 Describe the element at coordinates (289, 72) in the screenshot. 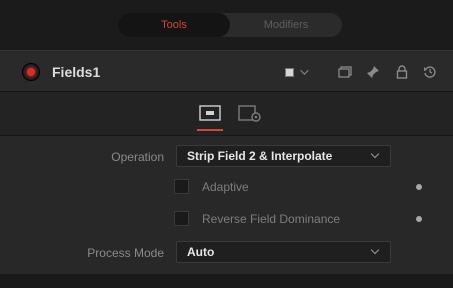

I see `color-swatch-icon` at that location.